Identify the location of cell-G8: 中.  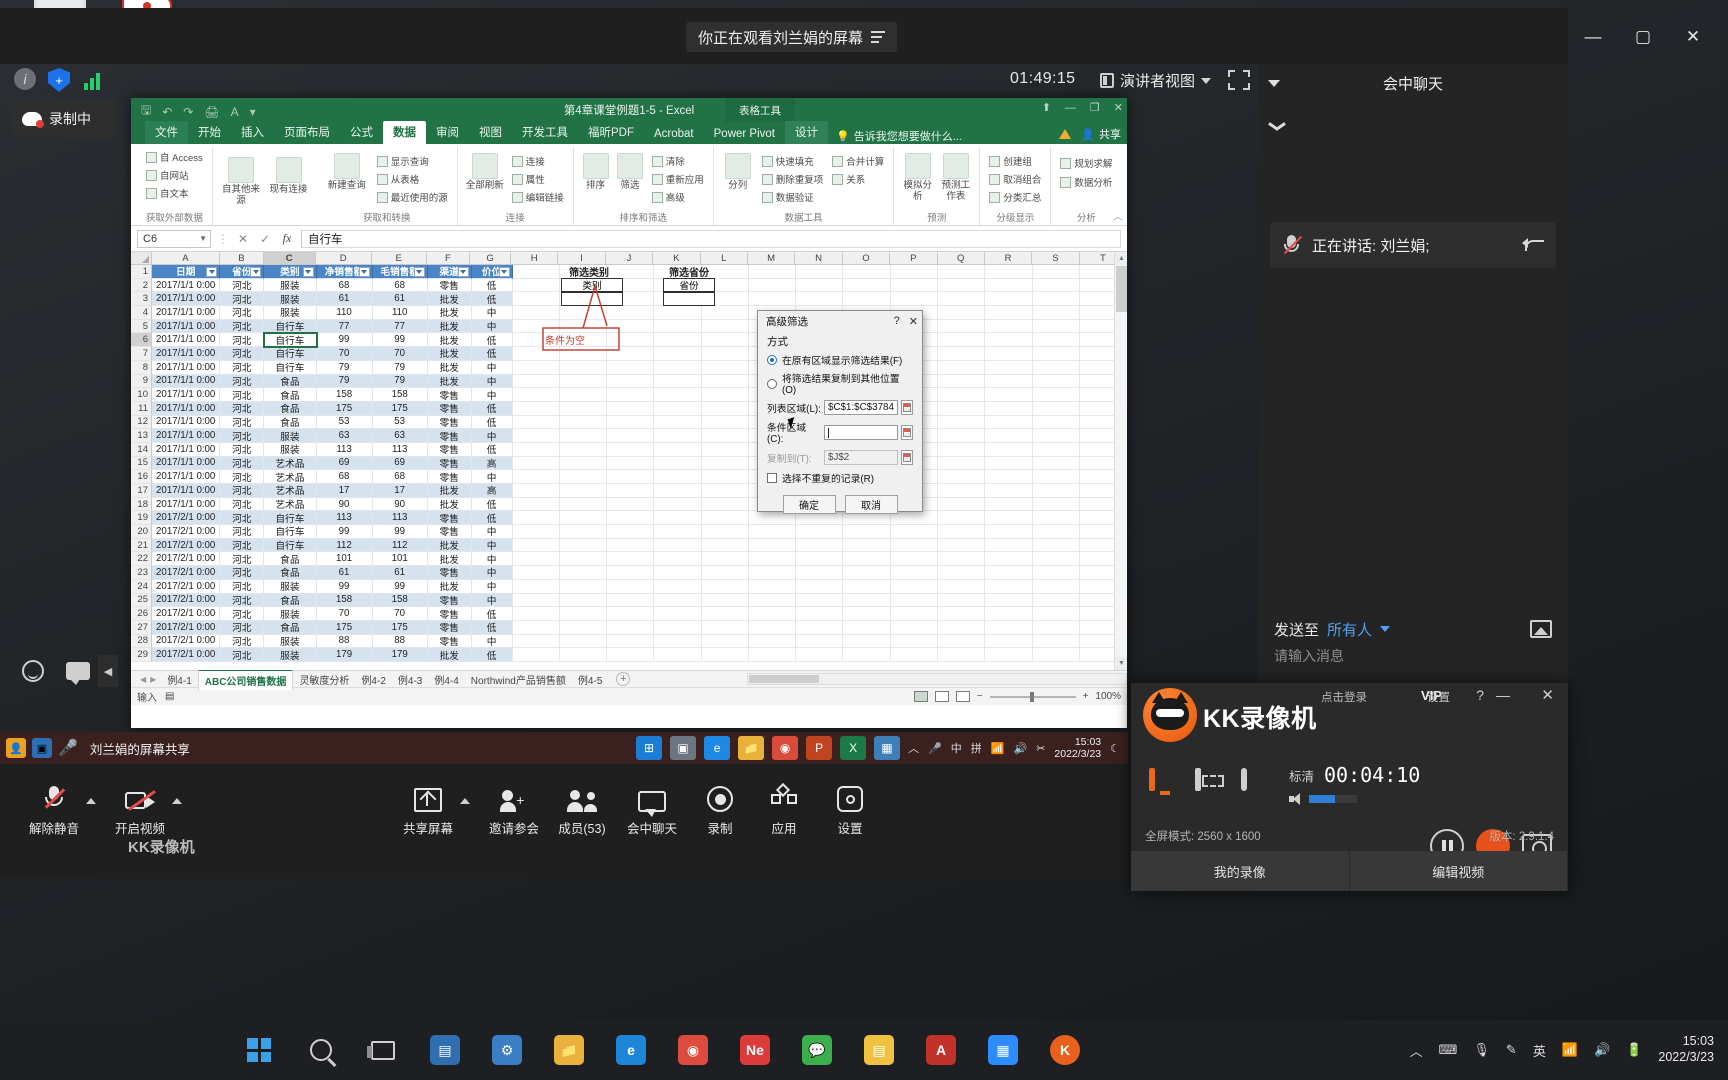
(492, 367).